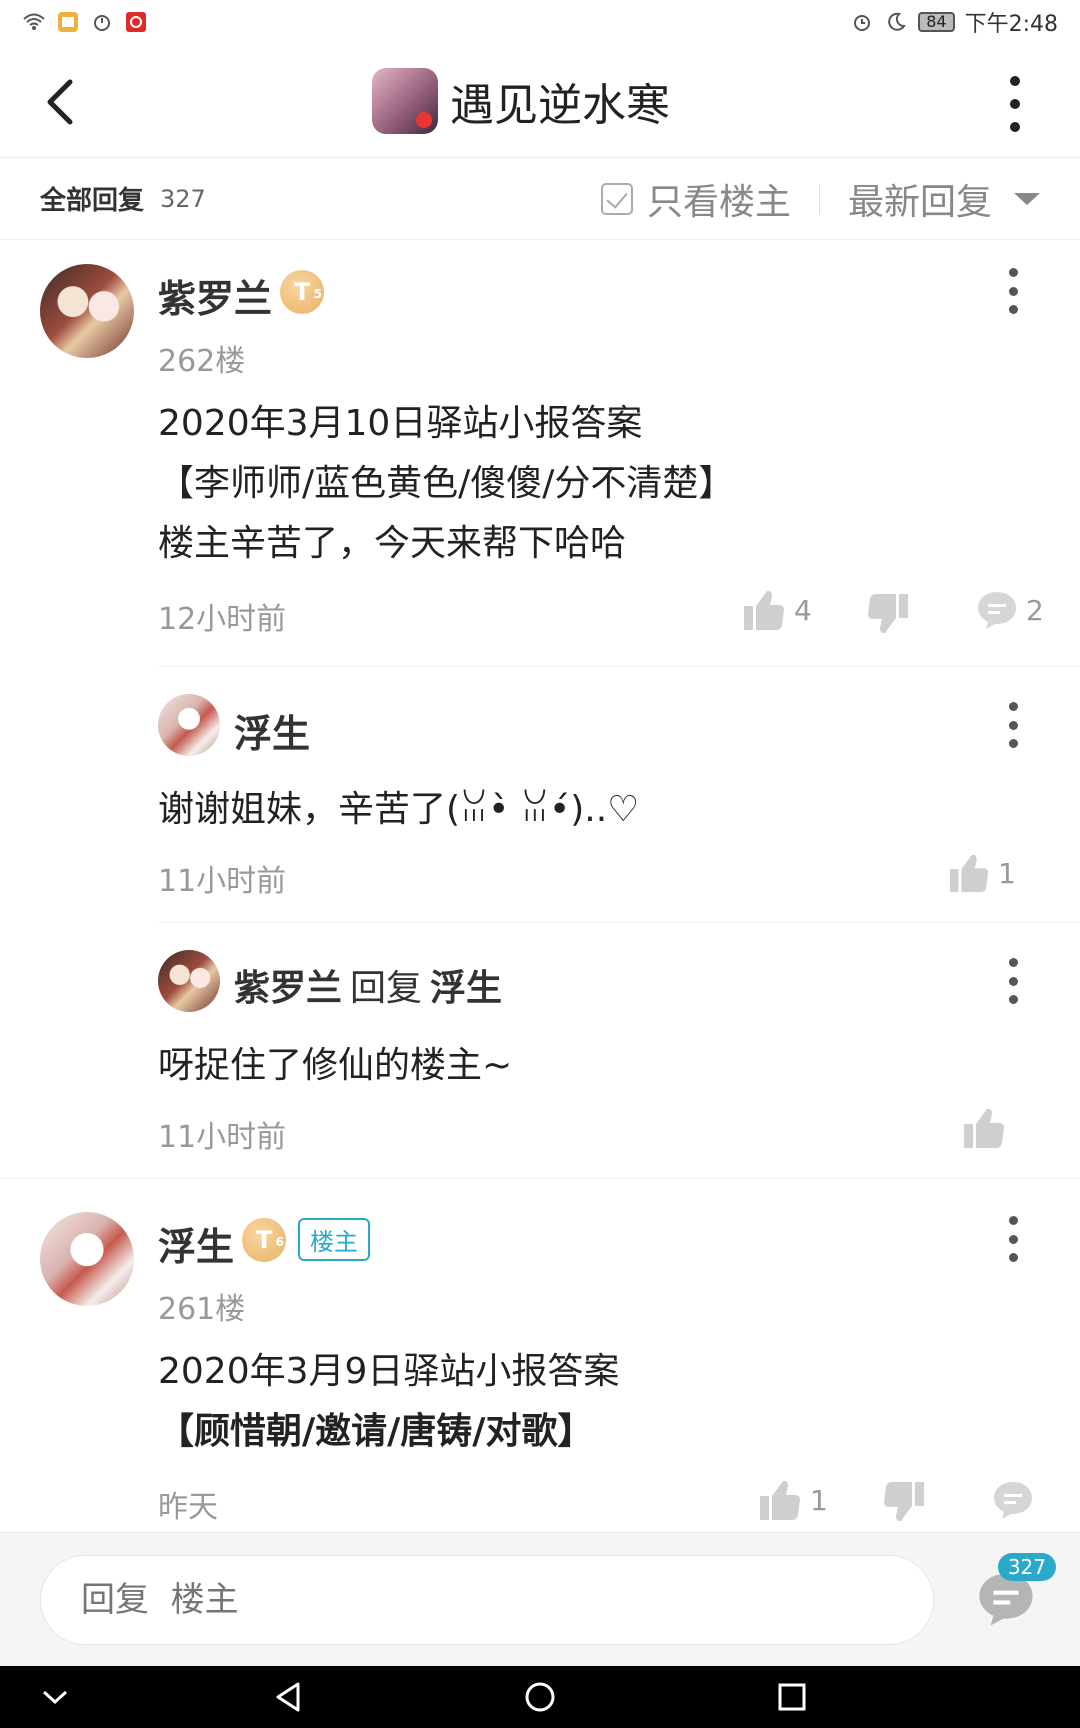 This screenshot has width=1080, height=1728. Describe the element at coordinates (399, 809) in the screenshot. I see `reply-text: 谢谢姐妹，辛苦了(ꈍ•̀ ꈍ•́)..♡` at that location.